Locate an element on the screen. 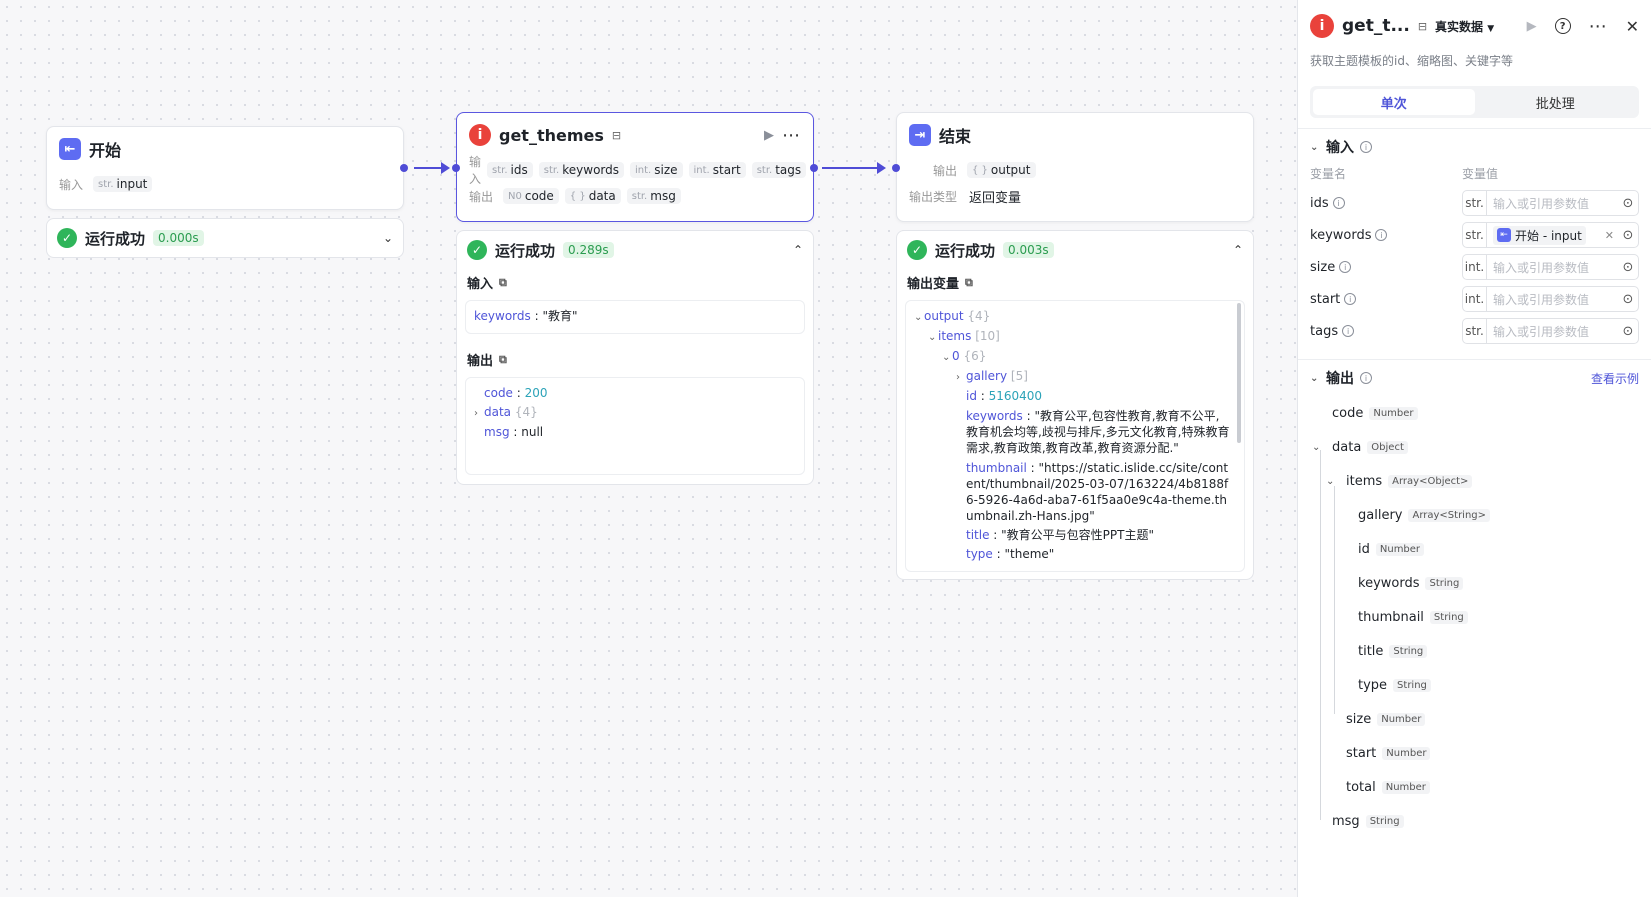 Image resolution: width=1651 pixels, height=897 pixels. output-tag: { } output is located at coordinates (1001, 170).